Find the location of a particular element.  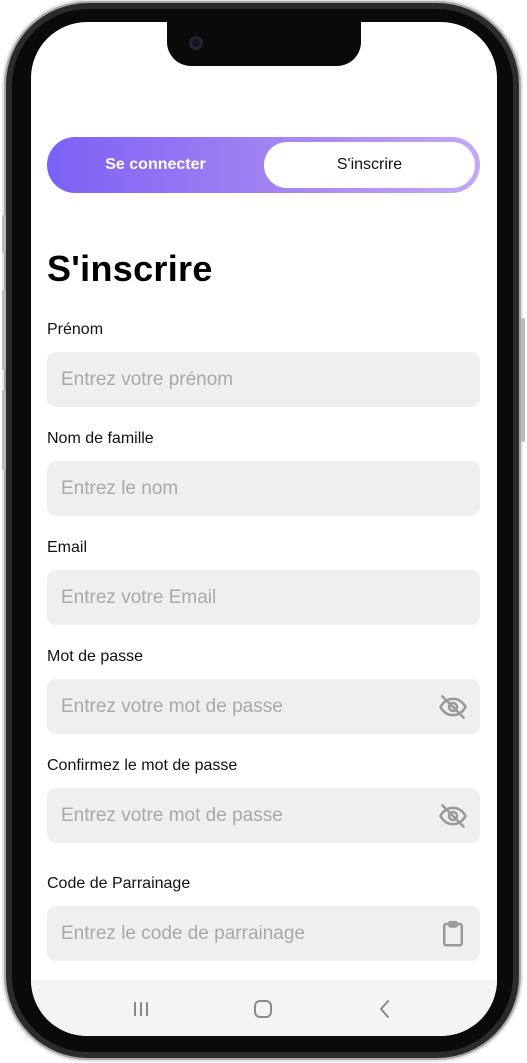

front-camera is located at coordinates (196, 43).